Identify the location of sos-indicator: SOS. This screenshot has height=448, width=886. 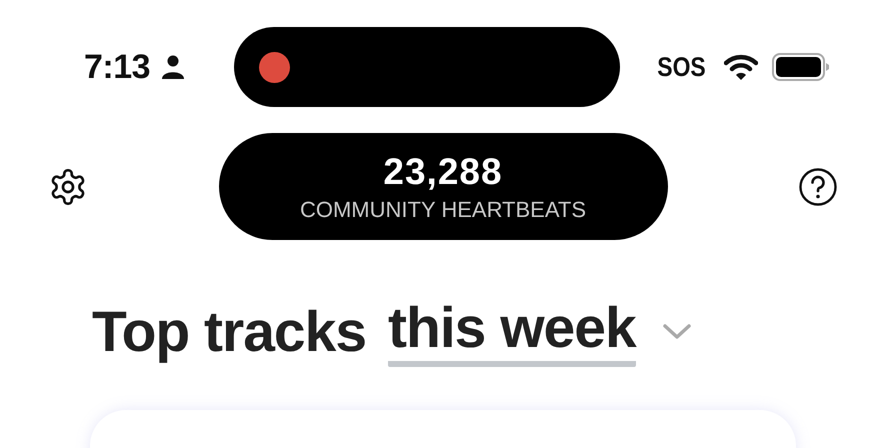
(681, 67).